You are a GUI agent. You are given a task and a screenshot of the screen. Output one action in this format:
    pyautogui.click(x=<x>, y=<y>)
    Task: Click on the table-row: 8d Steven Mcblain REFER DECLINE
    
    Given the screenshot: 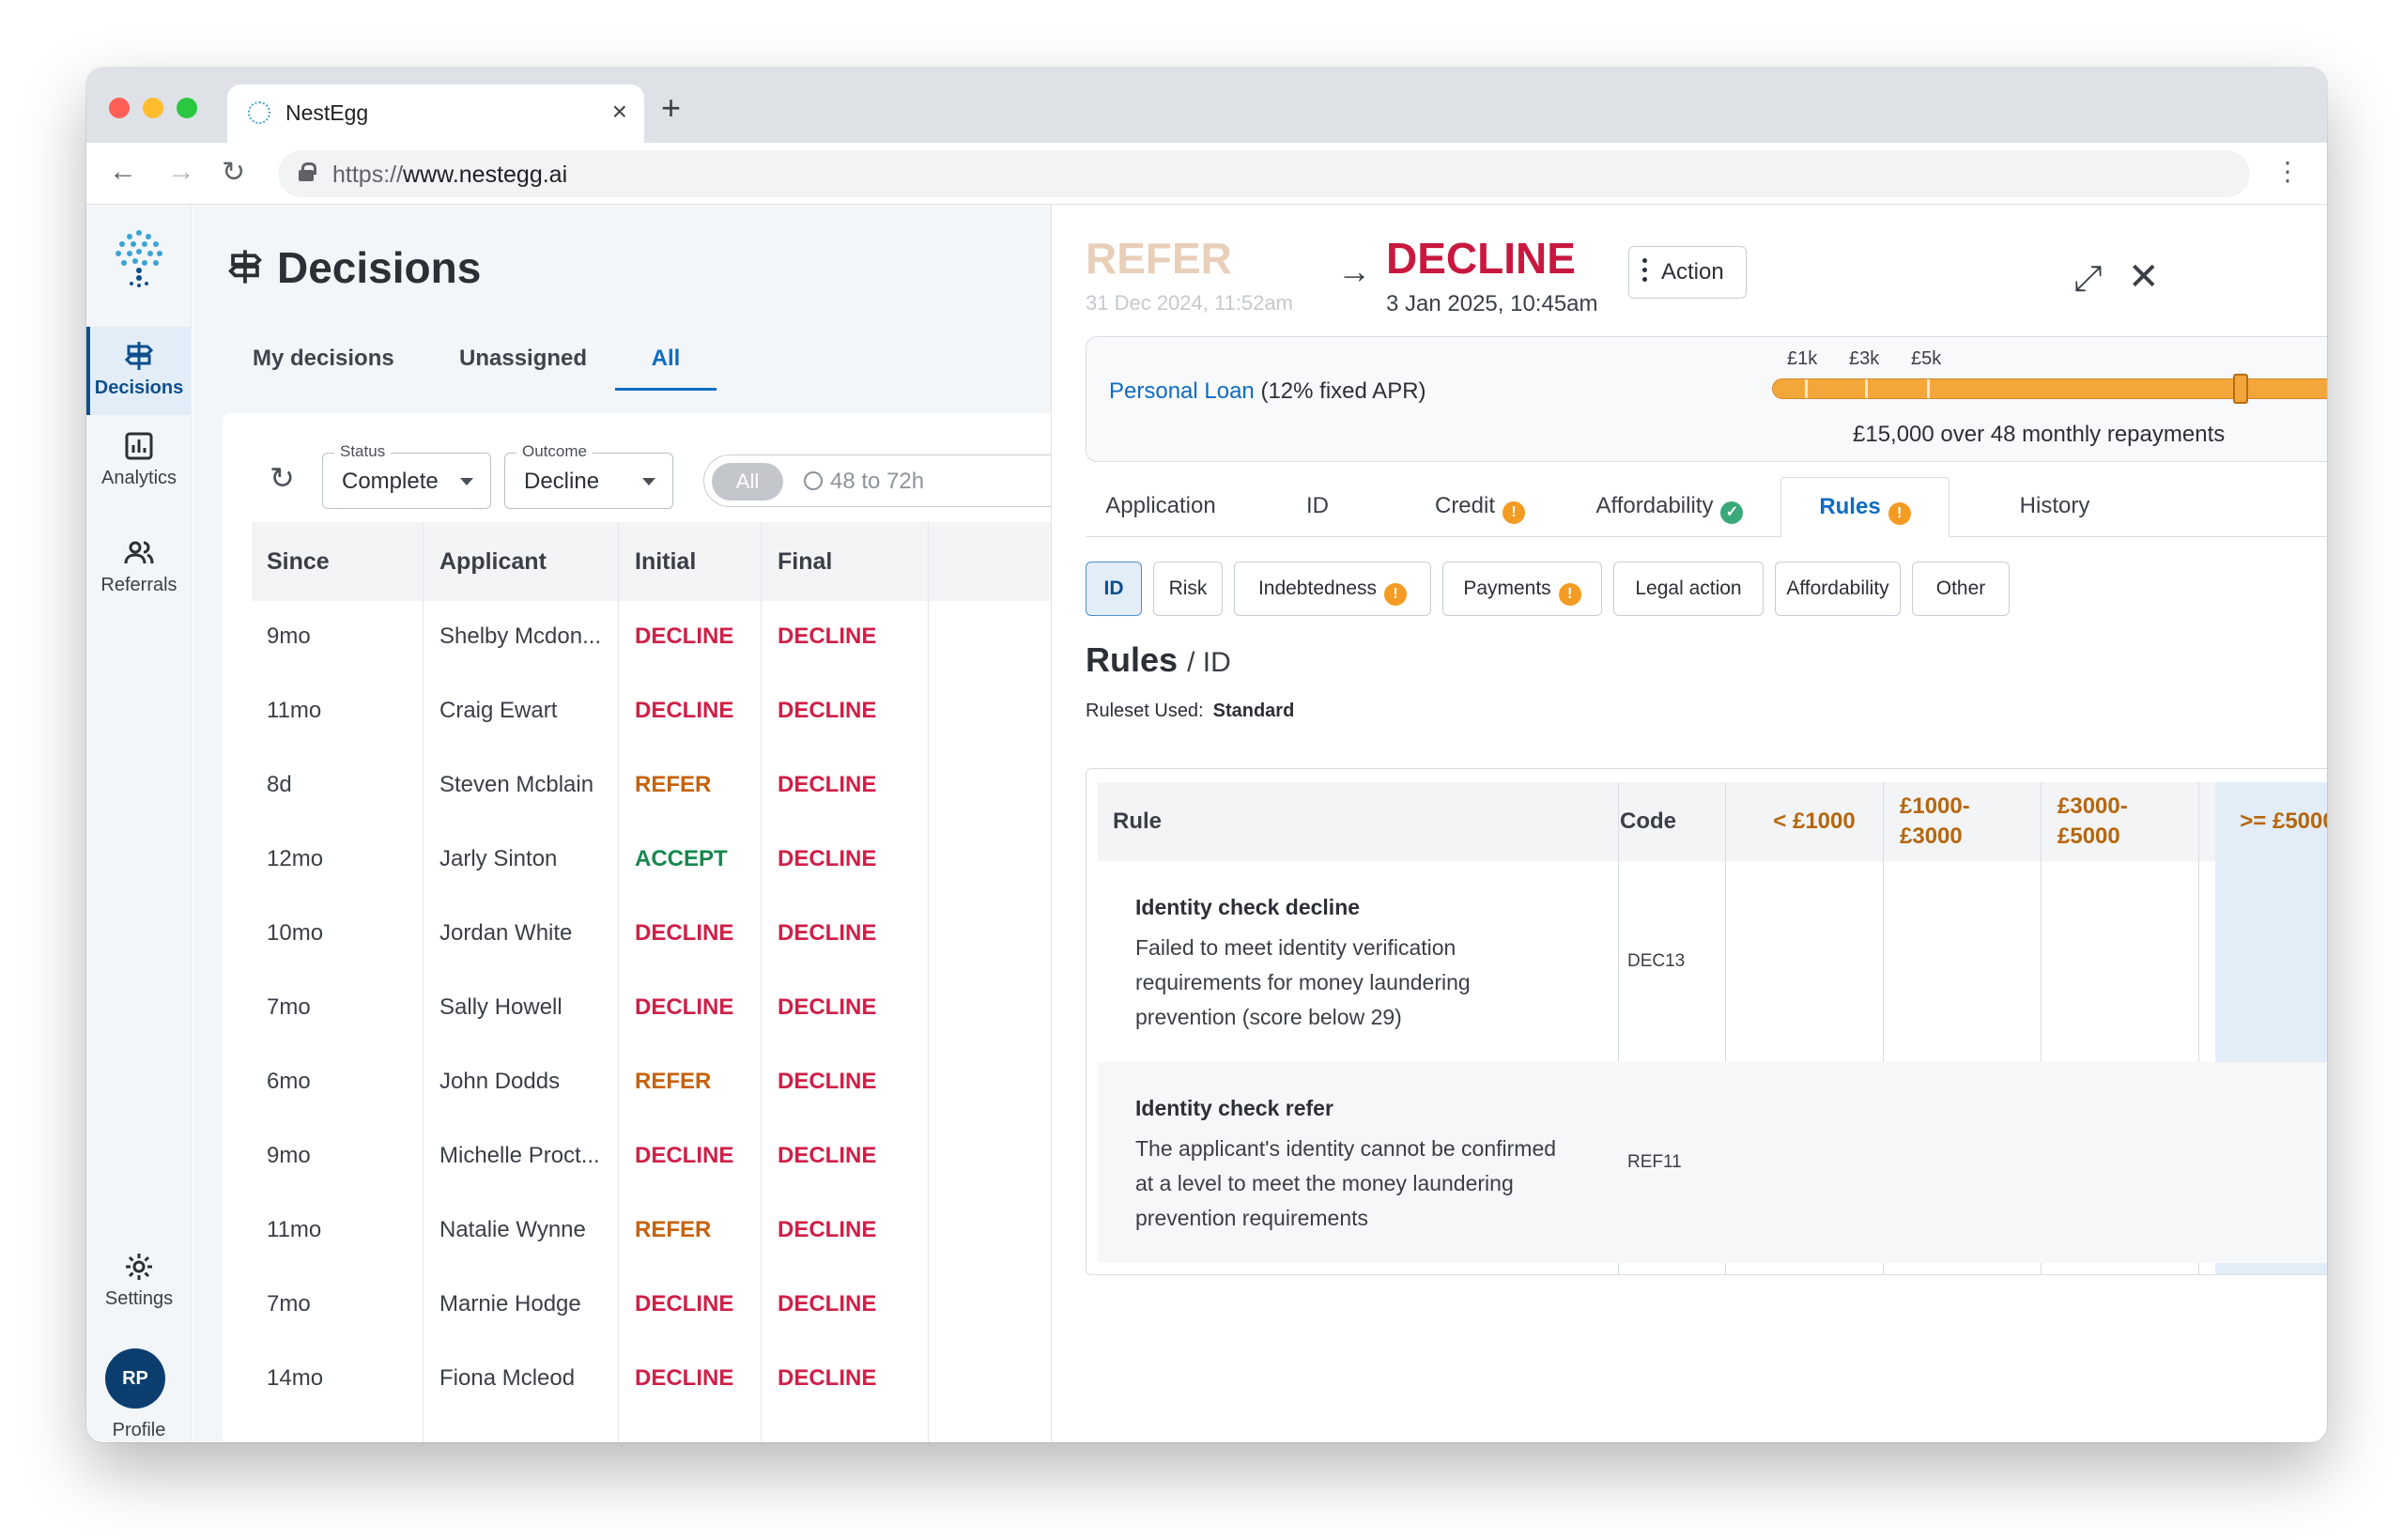 What is the action you would take?
    pyautogui.click(x=651, y=786)
    